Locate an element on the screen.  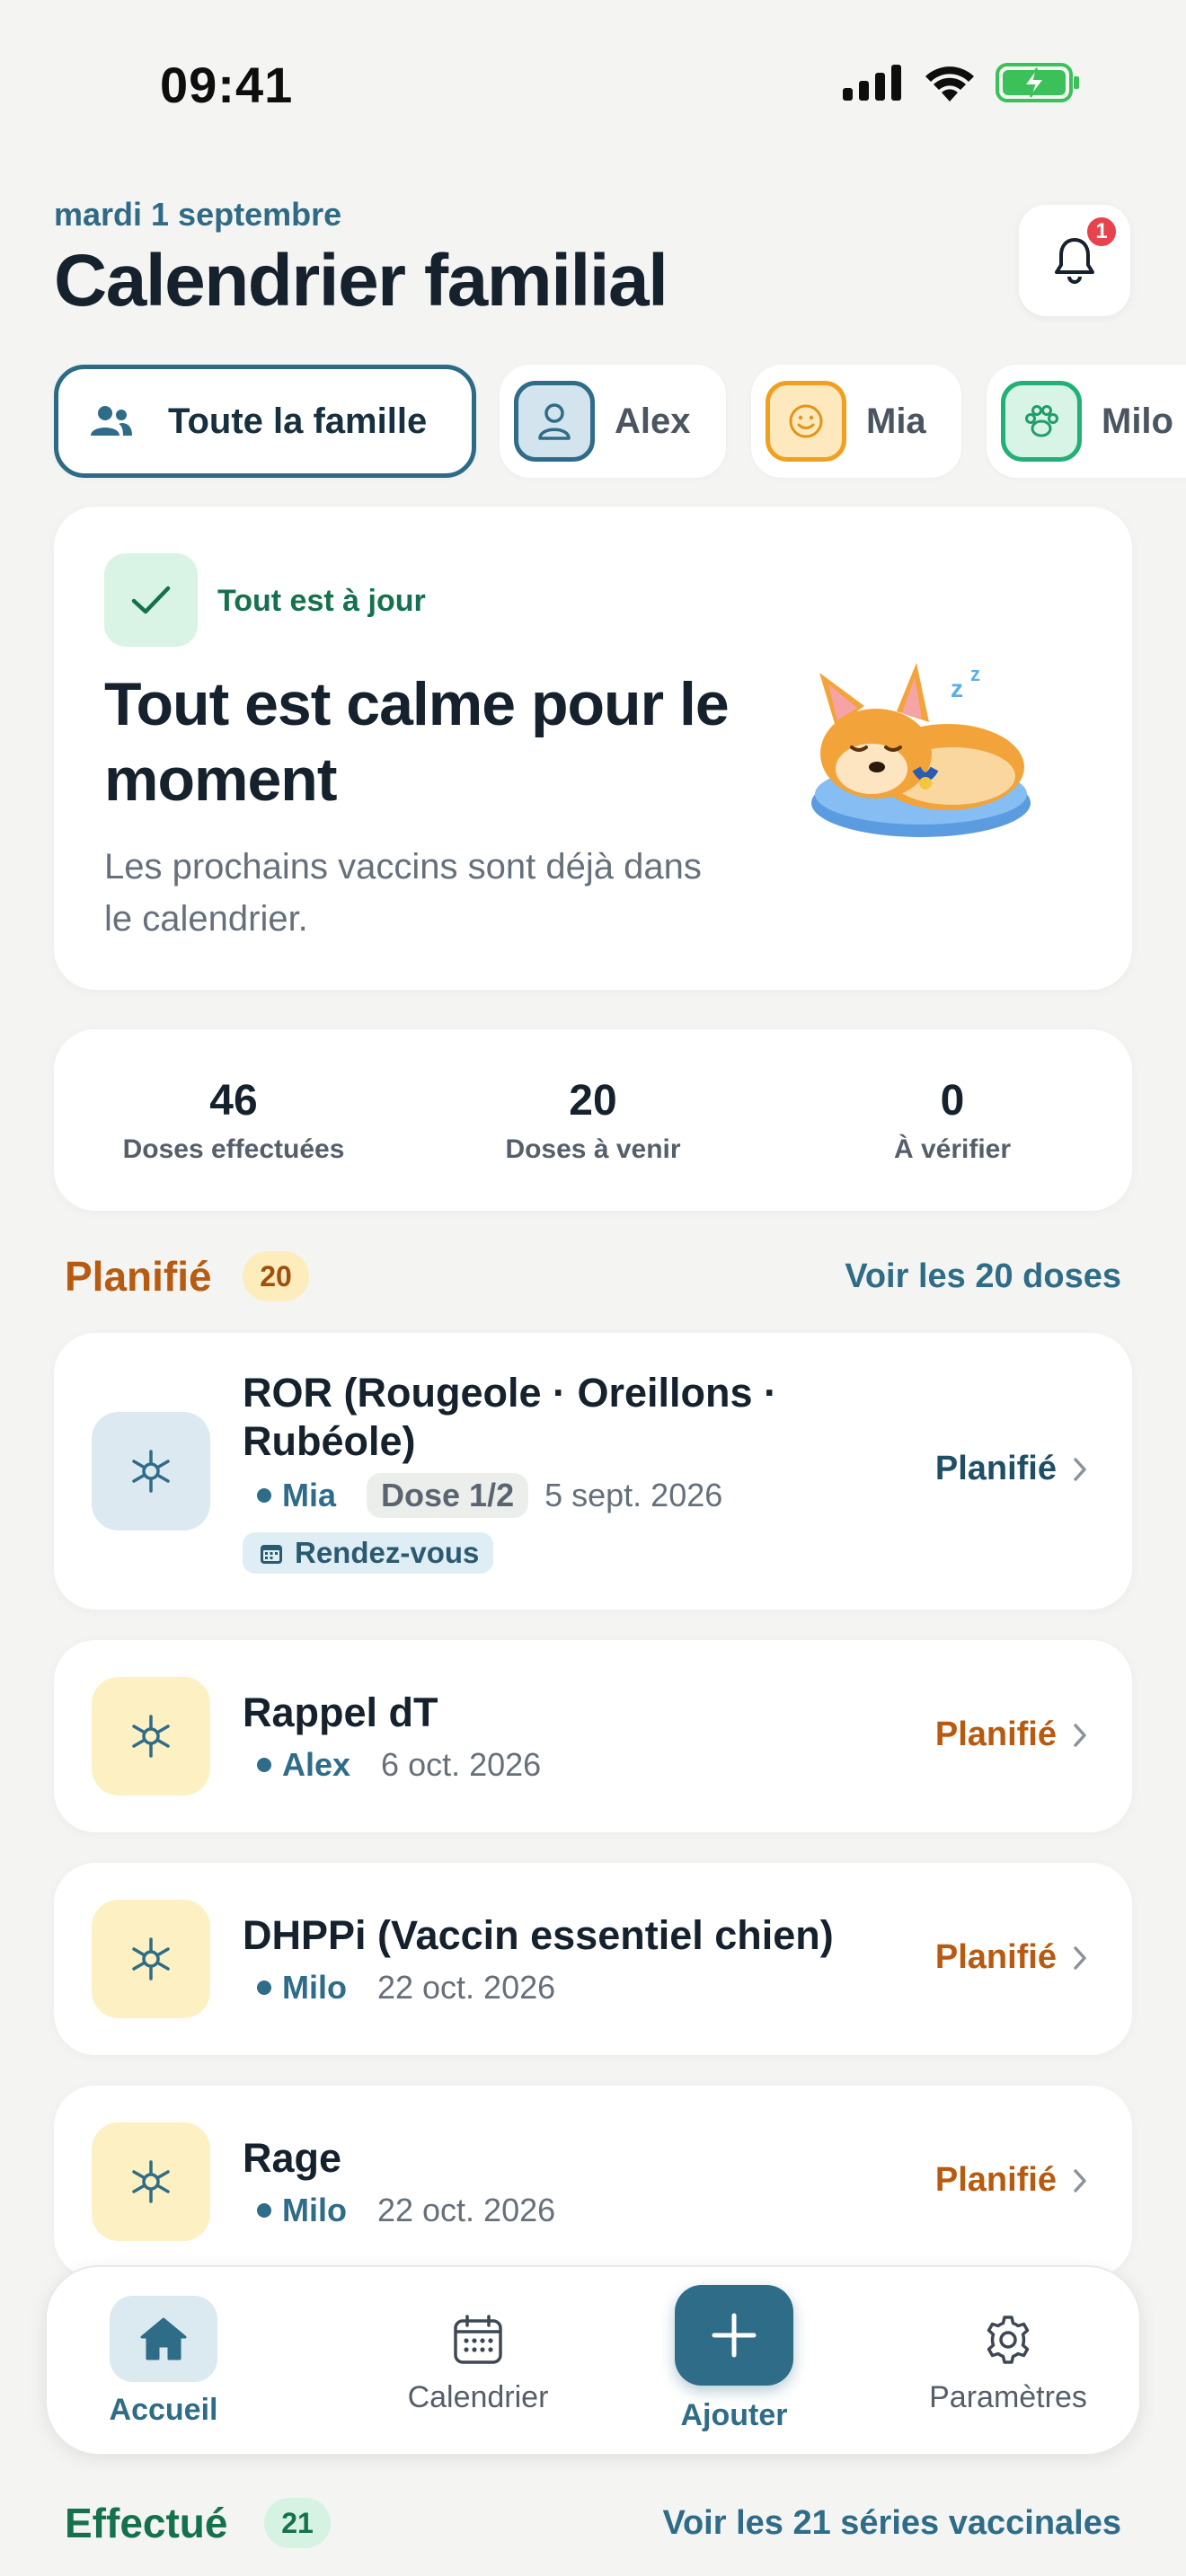
people-icon is located at coordinates (111, 421).